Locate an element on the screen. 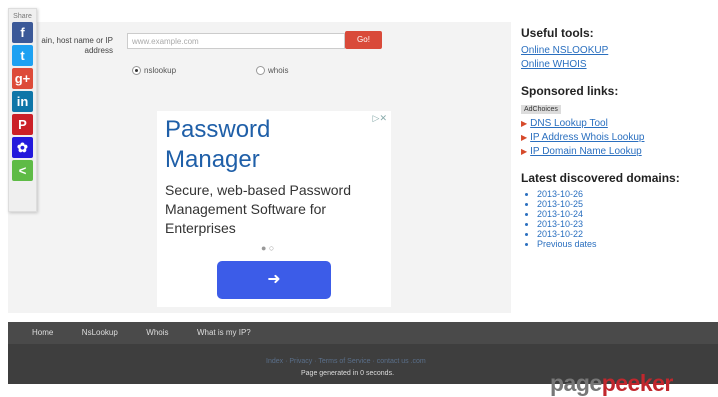 Image resolution: width=718 pixels, height=397 pixels. link-online-whois: Online WHOIS is located at coordinates (616, 65).